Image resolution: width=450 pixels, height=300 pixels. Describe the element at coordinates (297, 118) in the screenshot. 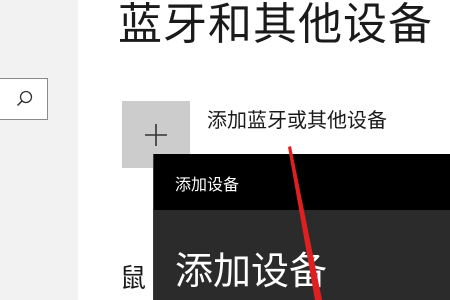

I see `add-device-label: 添加蓝牙或其他设备` at that location.